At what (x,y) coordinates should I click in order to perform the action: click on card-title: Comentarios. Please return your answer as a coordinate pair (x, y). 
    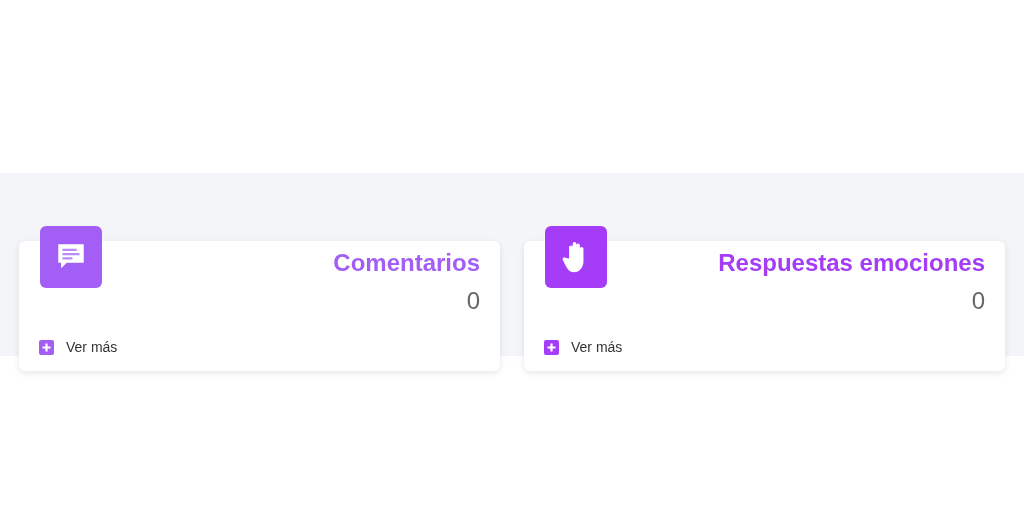
    Looking at the image, I should click on (406, 262).